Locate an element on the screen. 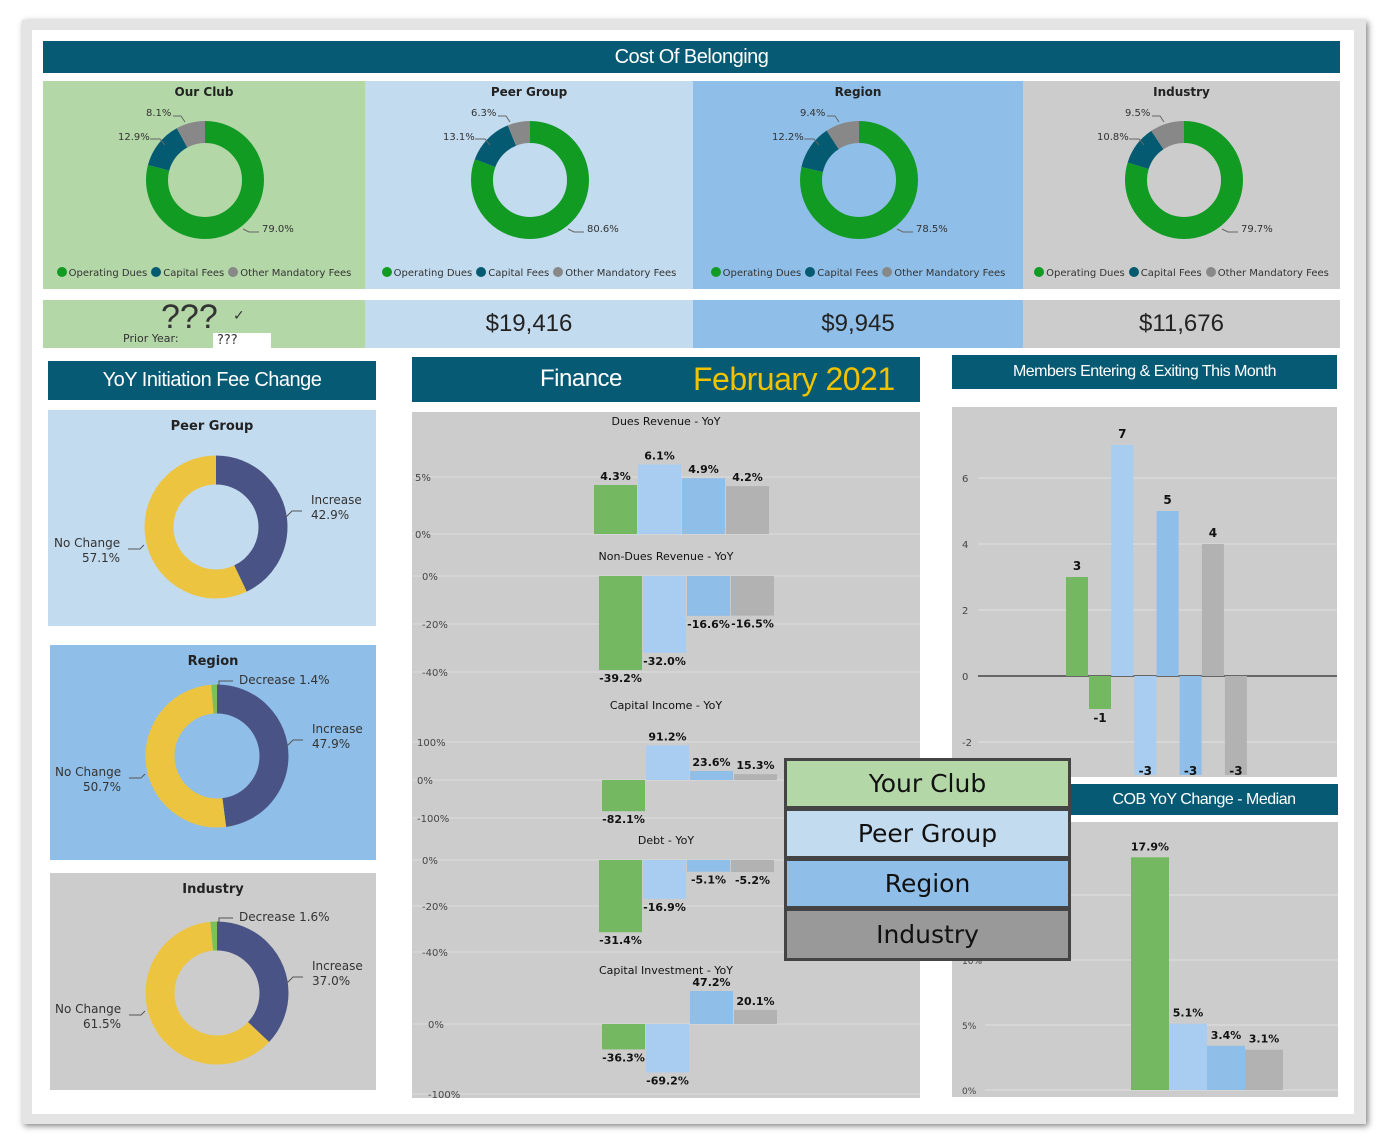  y-tick-label: 2 is located at coordinates (965, 611).